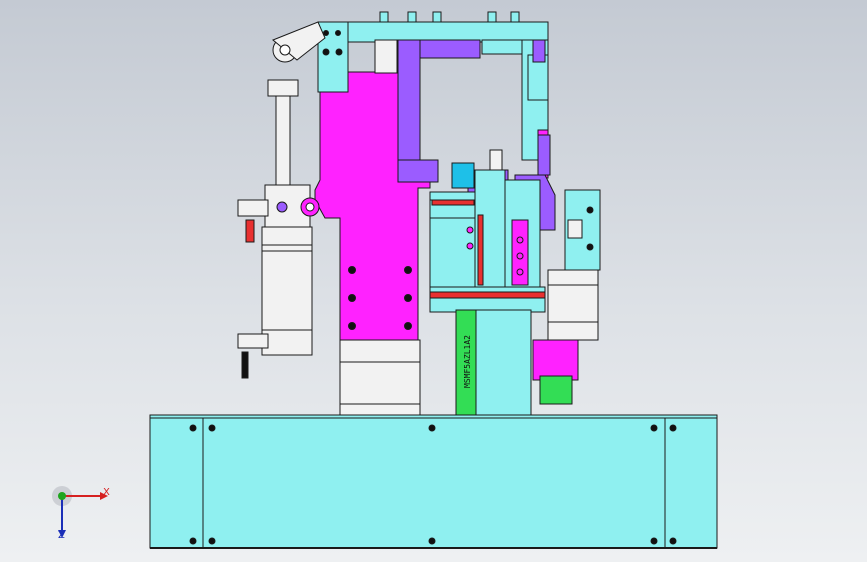 The width and height of the screenshot is (867, 562). What do you see at coordinates (106, 492) in the screenshot?
I see `x-axis-label: X` at bounding box center [106, 492].